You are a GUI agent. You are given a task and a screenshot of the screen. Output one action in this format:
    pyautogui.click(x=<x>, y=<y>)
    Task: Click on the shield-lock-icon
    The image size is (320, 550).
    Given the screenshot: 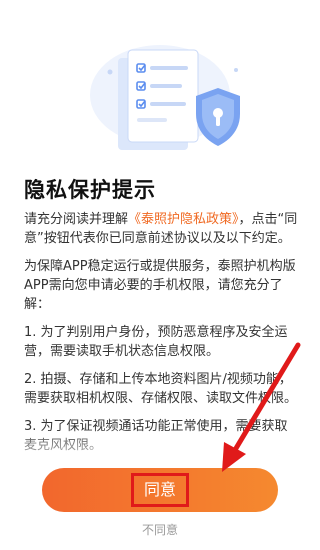 What is the action you would take?
    pyautogui.click(x=218, y=117)
    